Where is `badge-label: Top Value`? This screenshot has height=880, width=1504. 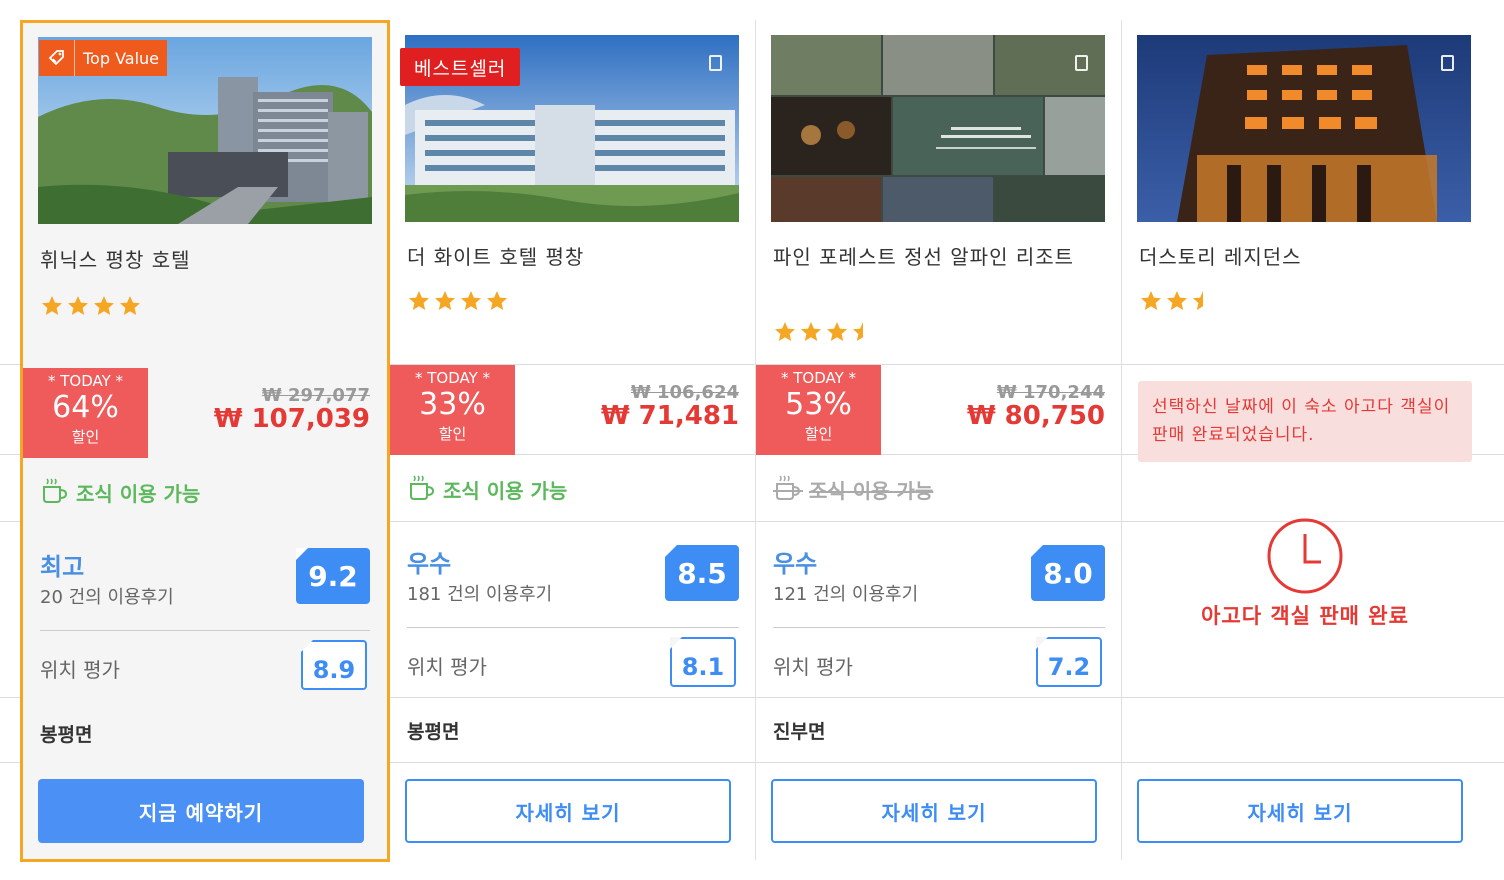
badge-label: Top Value is located at coordinates (121, 58).